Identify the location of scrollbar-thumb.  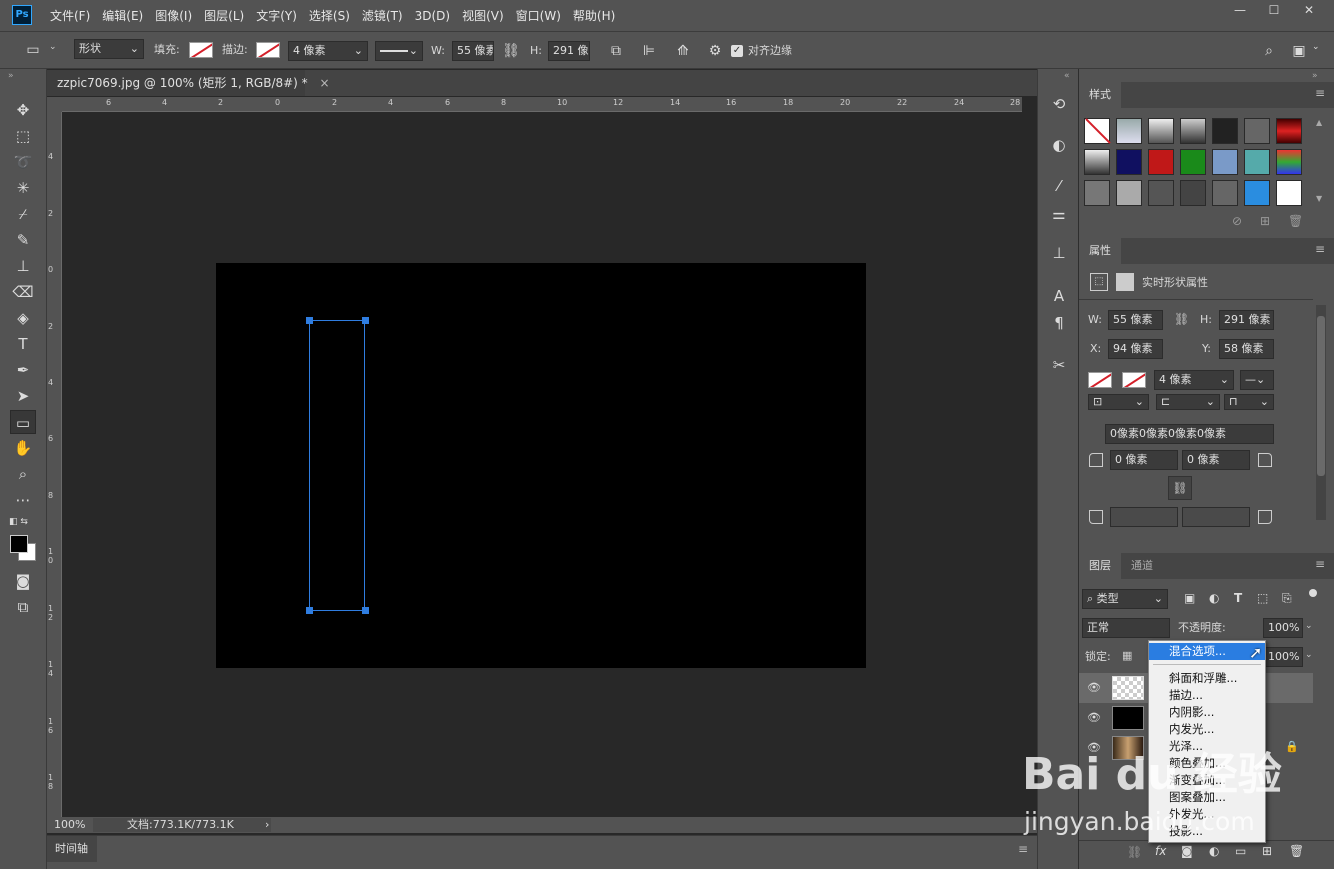
(1321, 396).